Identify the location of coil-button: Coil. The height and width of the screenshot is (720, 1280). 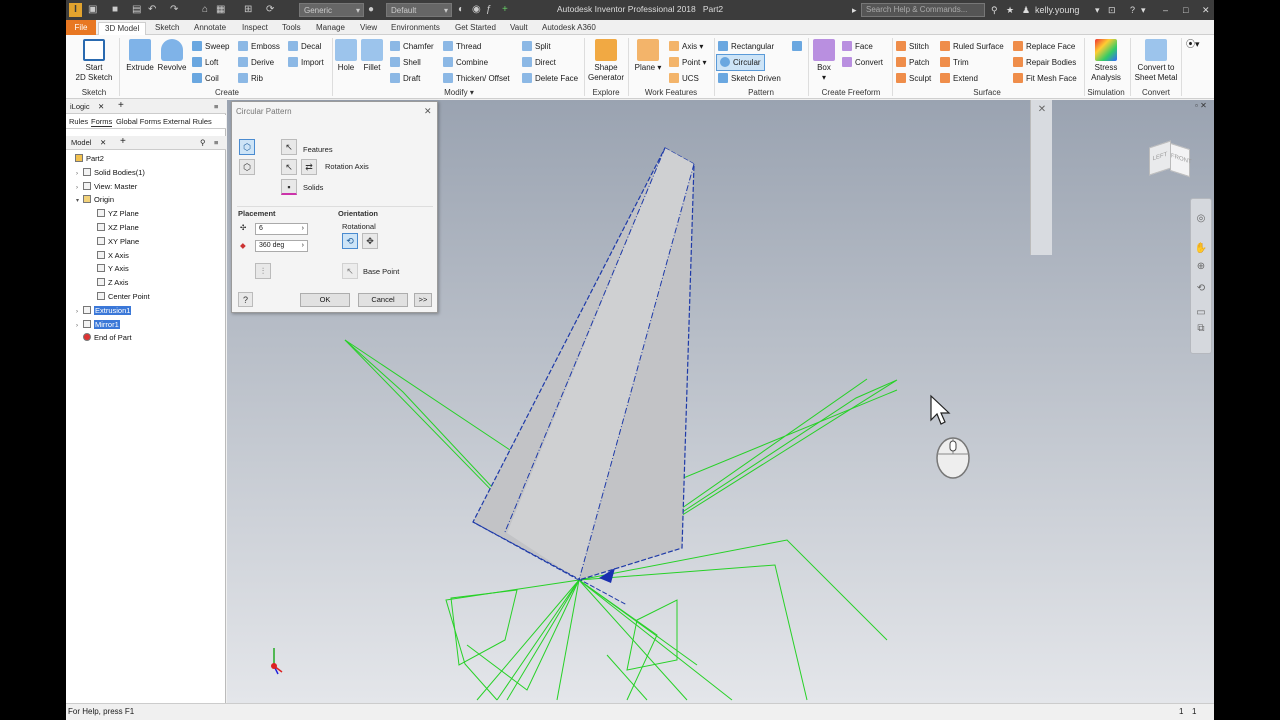
(205, 78).